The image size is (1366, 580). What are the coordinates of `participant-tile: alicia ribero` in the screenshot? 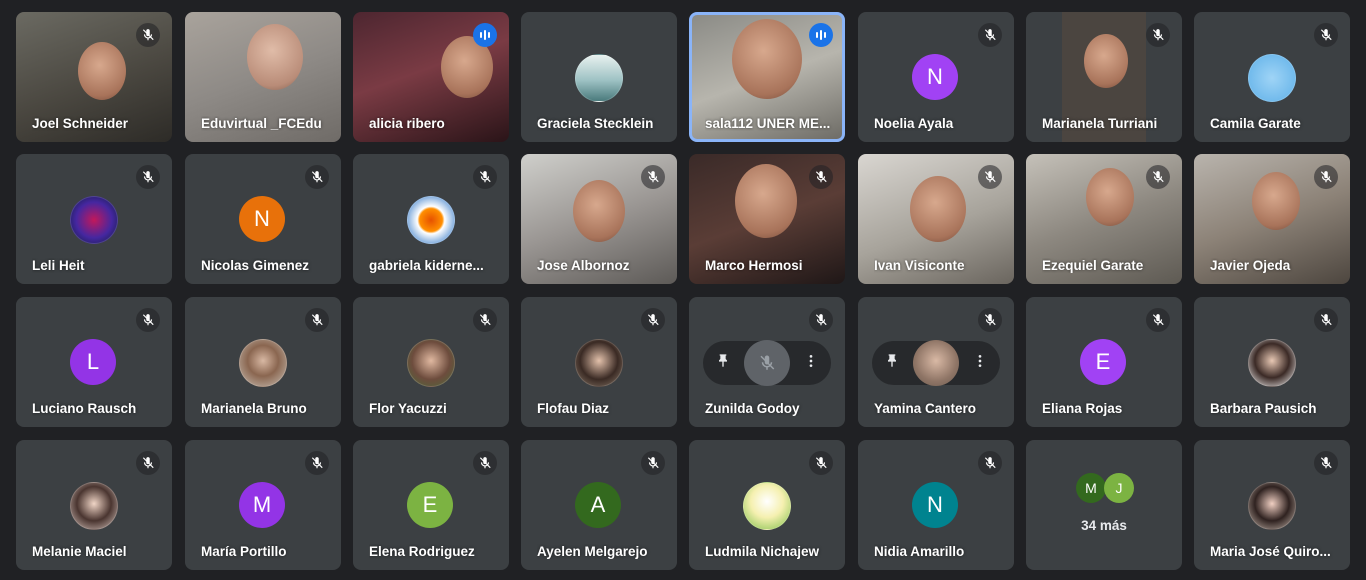 It's located at (431, 77).